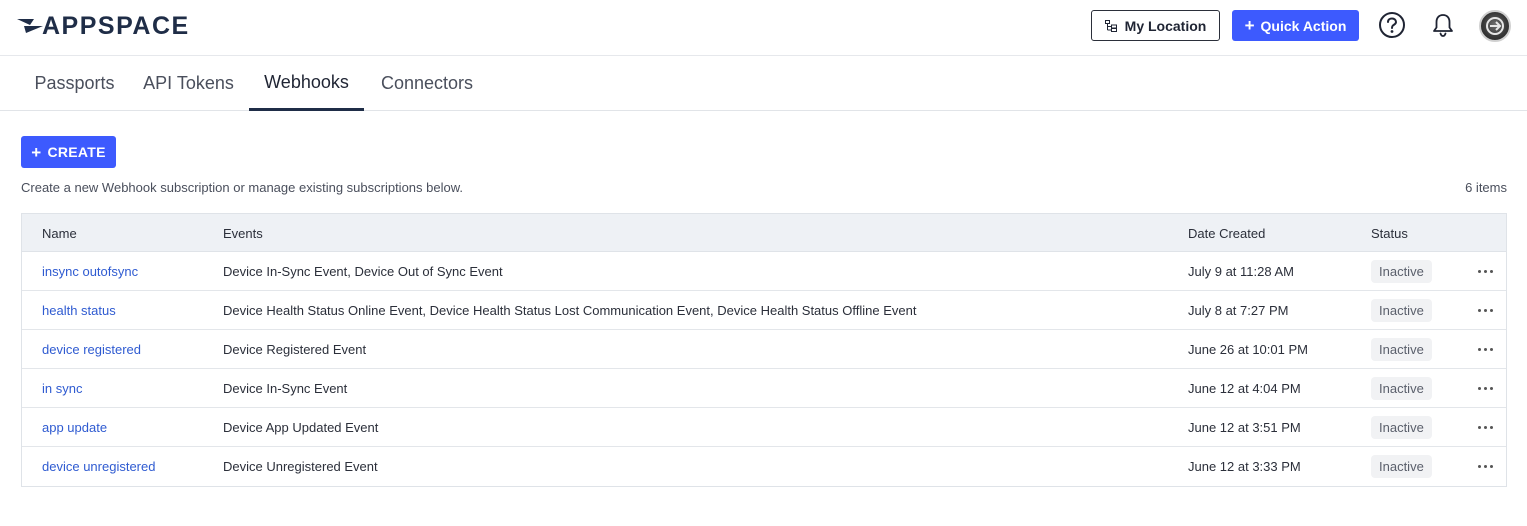  Describe the element at coordinates (1244, 466) in the screenshot. I see `webhook-date-created: June 12 at 3:33 PM` at that location.